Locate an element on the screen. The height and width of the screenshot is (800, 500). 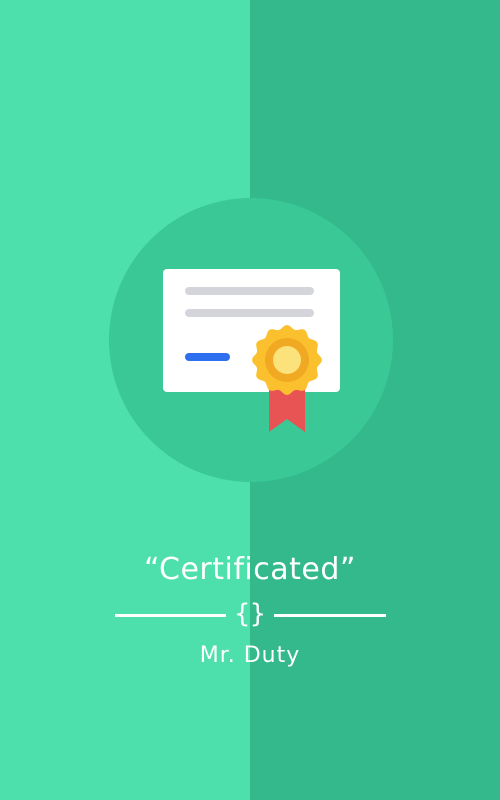
divider-line-right is located at coordinates (330, 615).